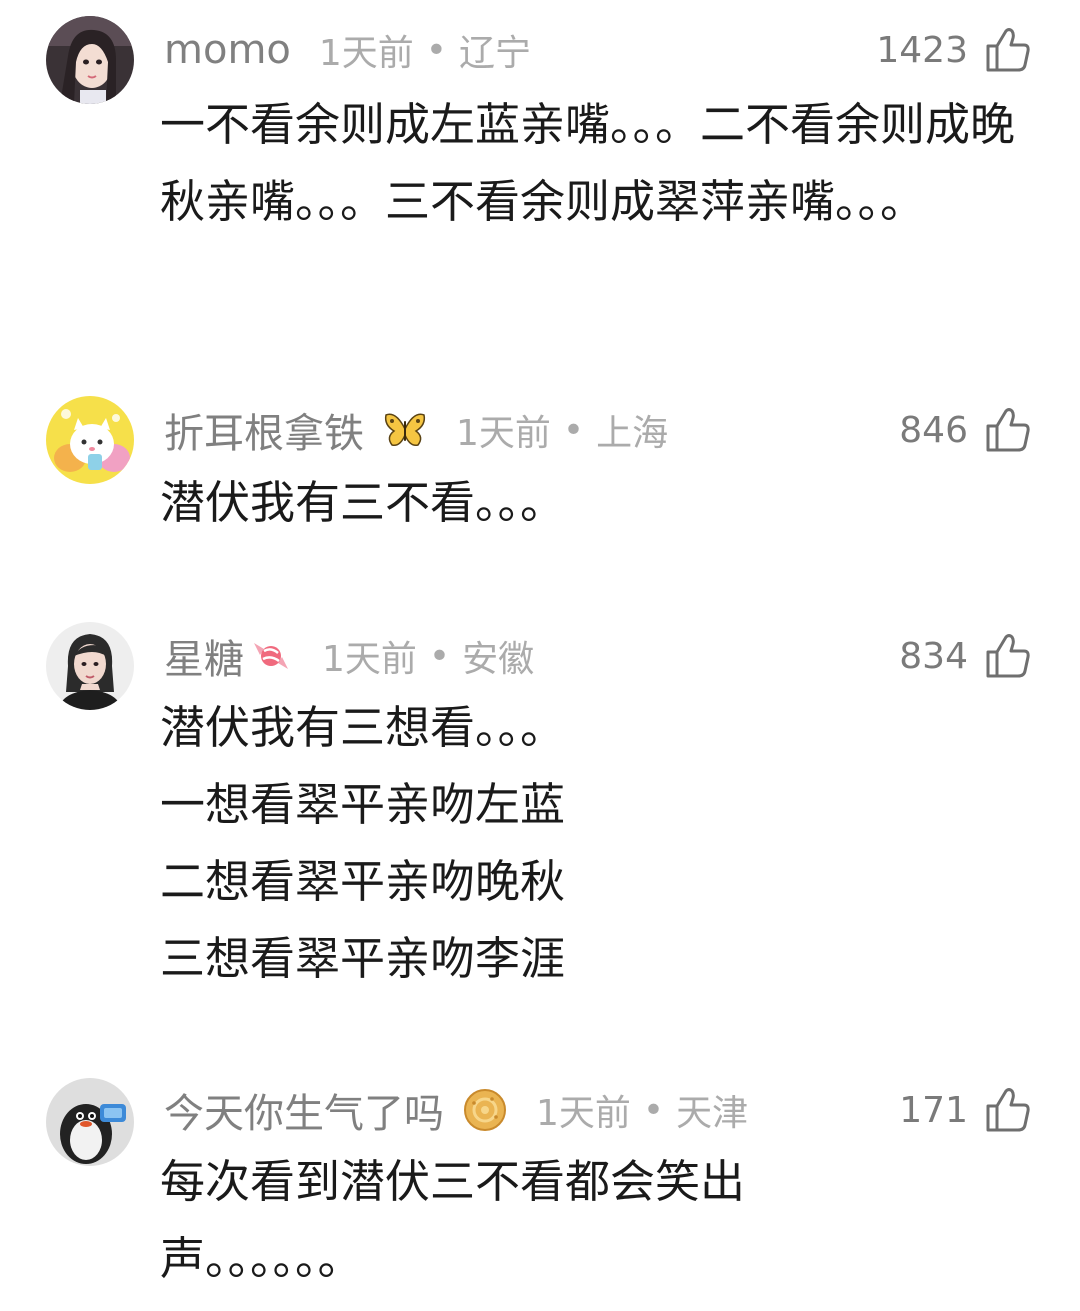  Describe the element at coordinates (933, 656) in the screenshot. I see `like-count: 834` at that location.